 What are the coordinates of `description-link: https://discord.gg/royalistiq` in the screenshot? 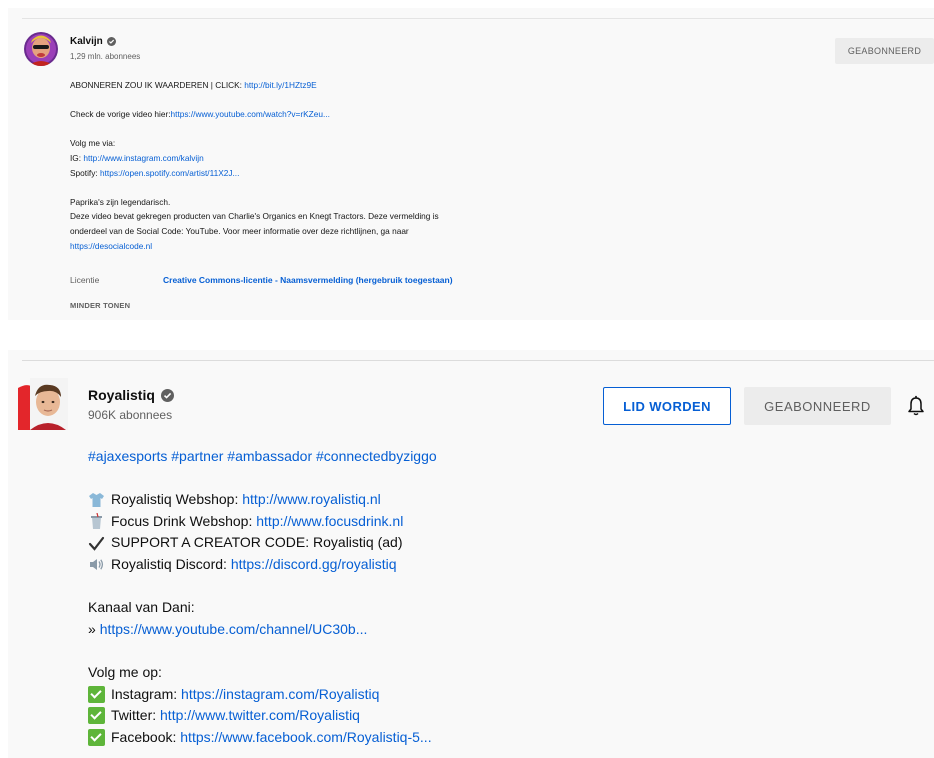 It's located at (314, 565).